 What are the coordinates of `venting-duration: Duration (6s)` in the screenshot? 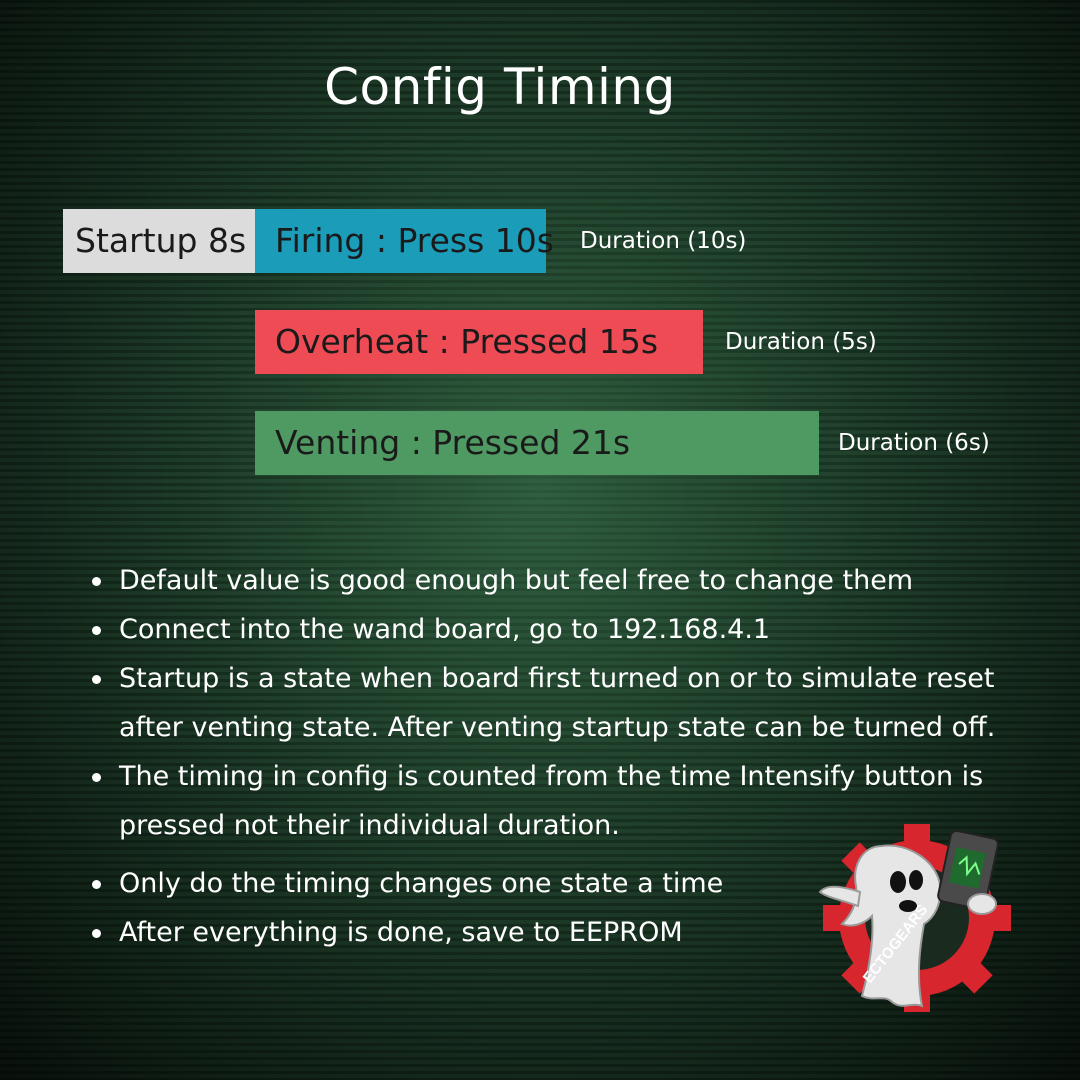 It's located at (914, 443).